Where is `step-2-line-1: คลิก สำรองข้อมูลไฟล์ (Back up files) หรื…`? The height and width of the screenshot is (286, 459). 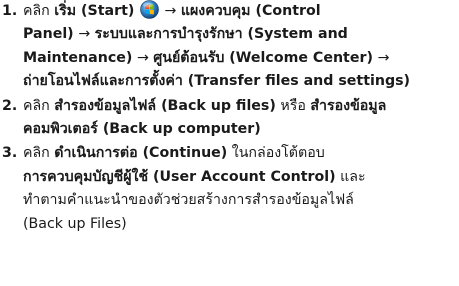
step-2-line-1: คลิก สำรองข้อมูลไฟล์ (Back up files) หรื… is located at coordinates (241, 106).